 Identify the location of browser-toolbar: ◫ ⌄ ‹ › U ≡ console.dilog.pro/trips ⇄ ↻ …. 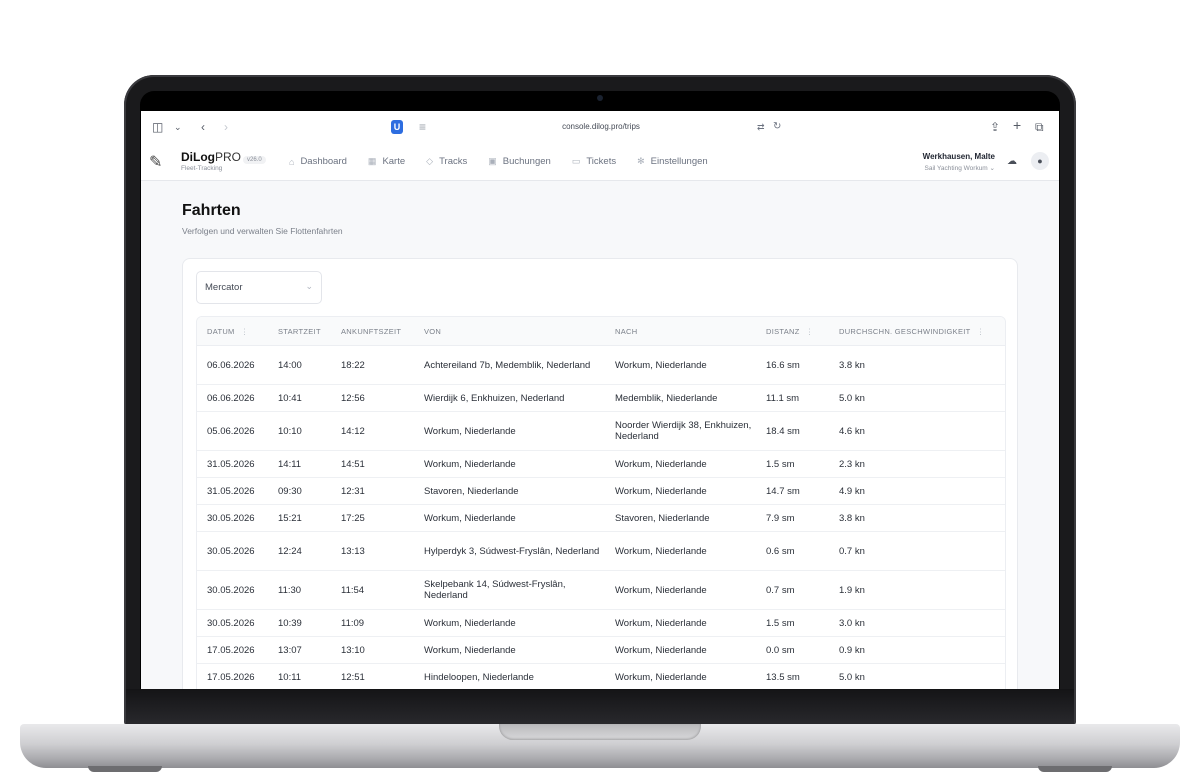
(600, 128).